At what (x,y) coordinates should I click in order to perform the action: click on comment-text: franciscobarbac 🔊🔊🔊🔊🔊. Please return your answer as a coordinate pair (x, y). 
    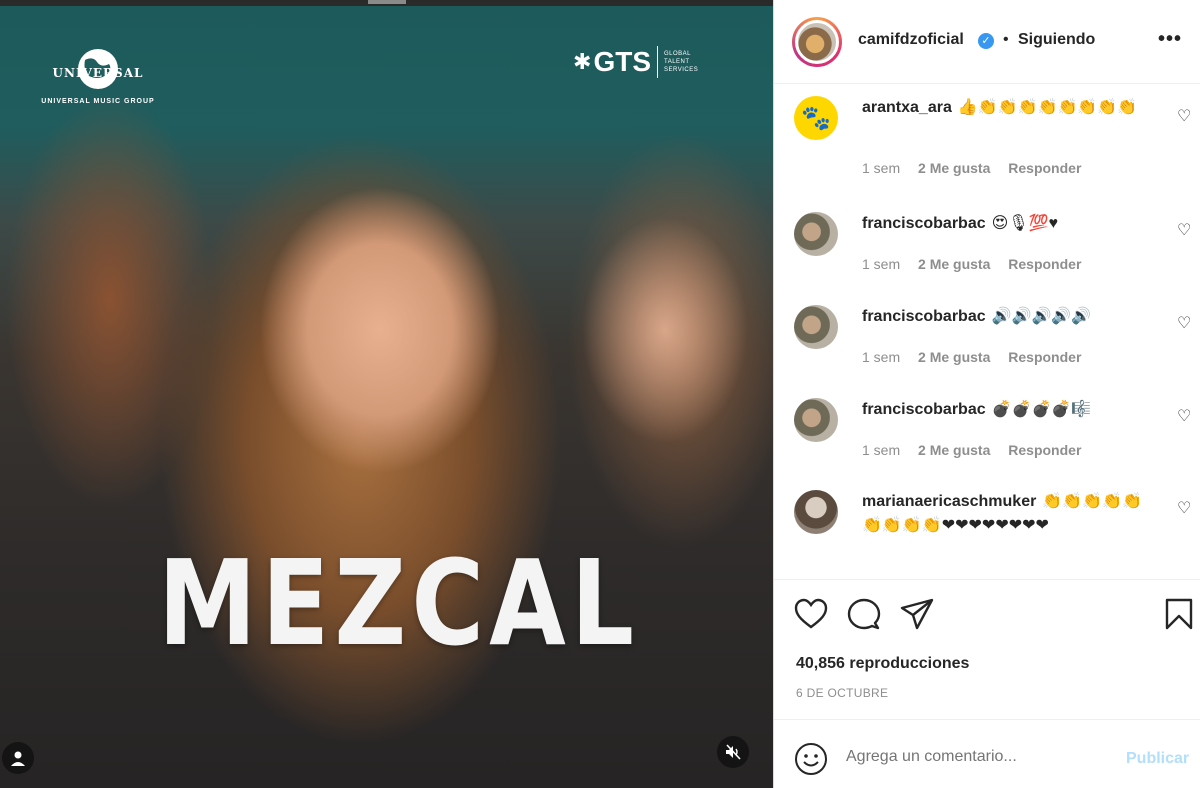
    Looking at the image, I should click on (1012, 317).